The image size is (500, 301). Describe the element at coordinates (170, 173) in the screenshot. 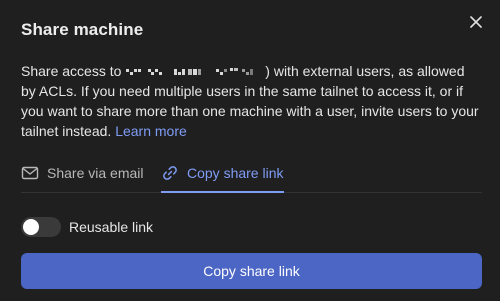

I see `link-icon` at that location.